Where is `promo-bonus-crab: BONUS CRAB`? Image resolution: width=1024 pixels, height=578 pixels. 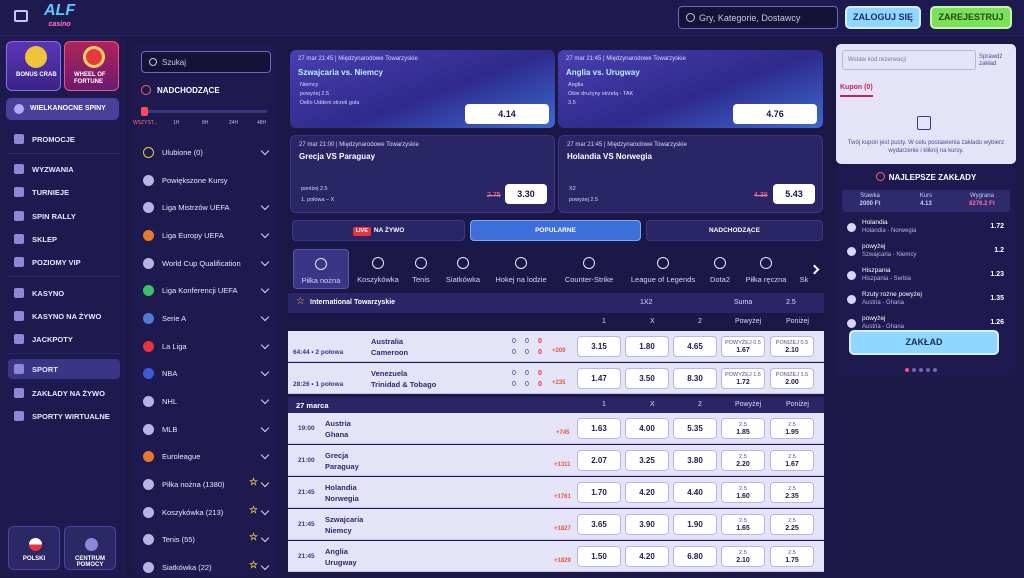 promo-bonus-crab: BONUS CRAB is located at coordinates (33, 66).